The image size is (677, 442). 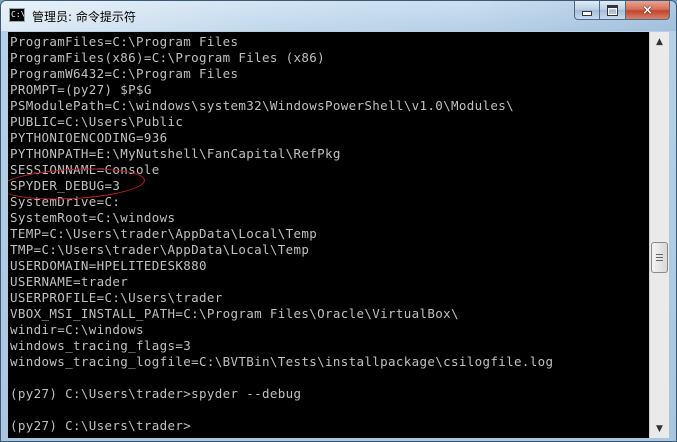 What do you see at coordinates (124, 41) in the screenshot?
I see `console-line: ProgramFiles=C:\Program Files` at bounding box center [124, 41].